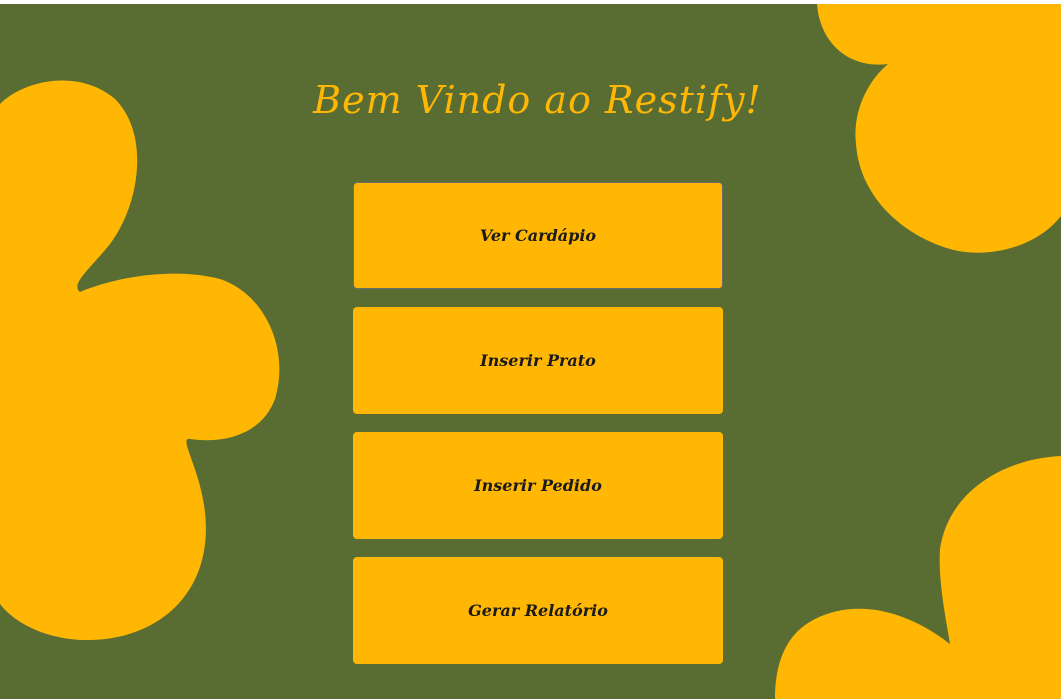 The image size is (1061, 699). I want to click on inserir-pedido-button: Inserir Pedido, so click(538, 485).